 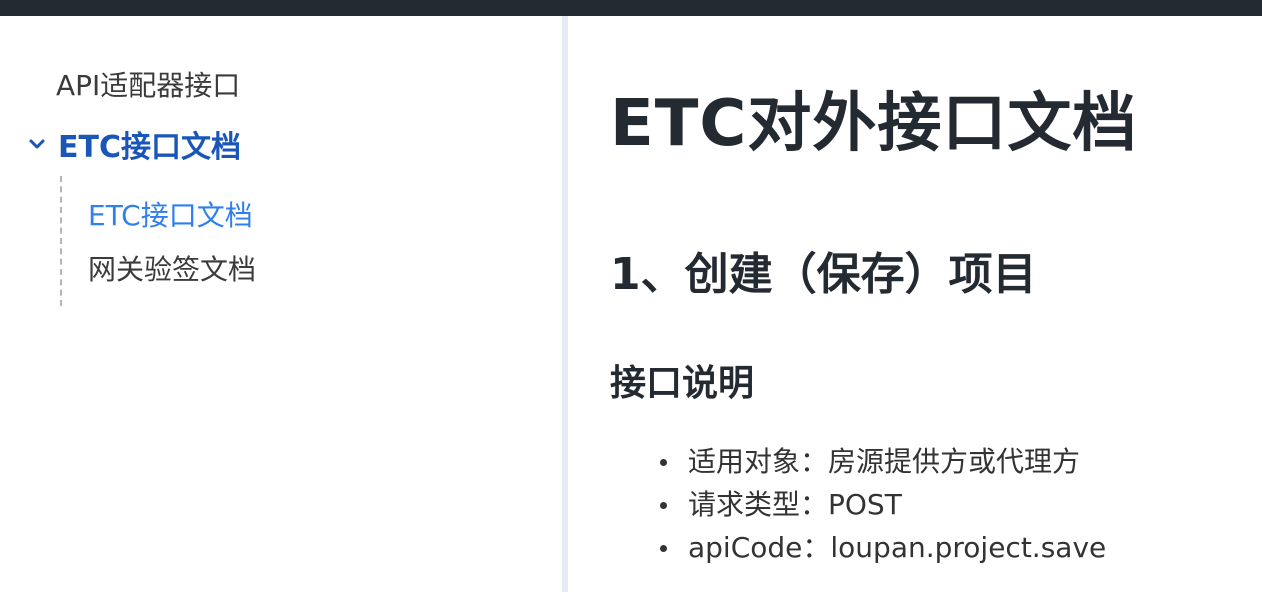 What do you see at coordinates (823, 274) in the screenshot?
I see `section-heading: 1、创建（保存）项目` at bounding box center [823, 274].